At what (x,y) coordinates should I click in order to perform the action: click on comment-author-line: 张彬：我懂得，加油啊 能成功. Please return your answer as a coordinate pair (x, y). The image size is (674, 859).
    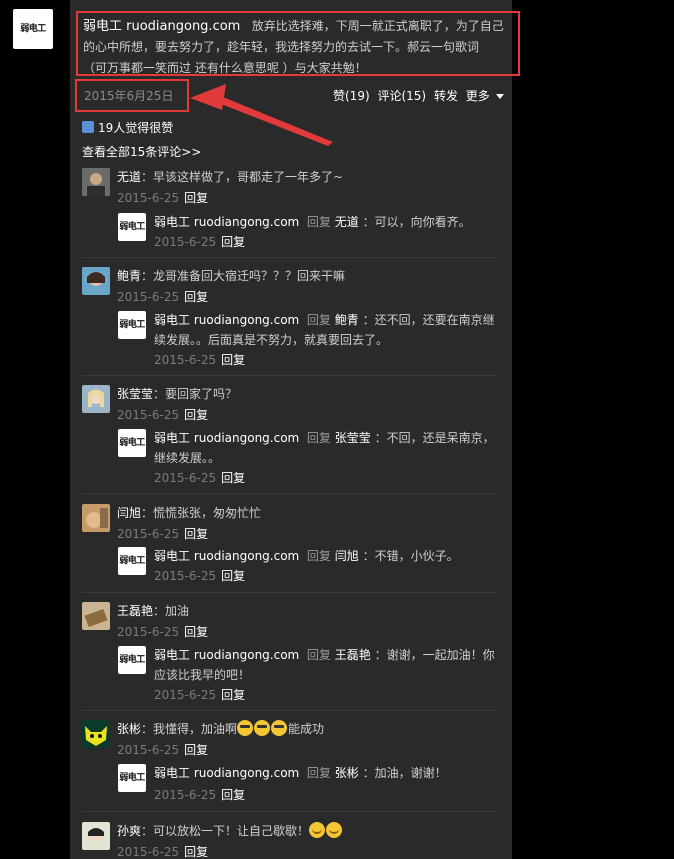
    Looking at the image, I should click on (220, 728).